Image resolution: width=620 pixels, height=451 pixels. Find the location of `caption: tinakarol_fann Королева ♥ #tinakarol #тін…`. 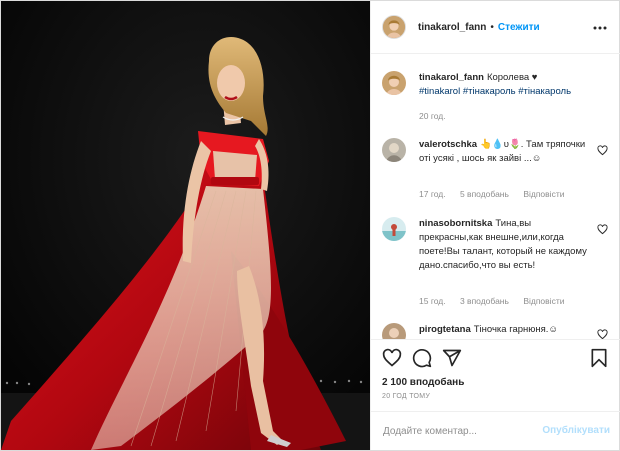

caption: tinakarol_fann Королева ♥ #tinakarol #тін… is located at coordinates (495, 101).